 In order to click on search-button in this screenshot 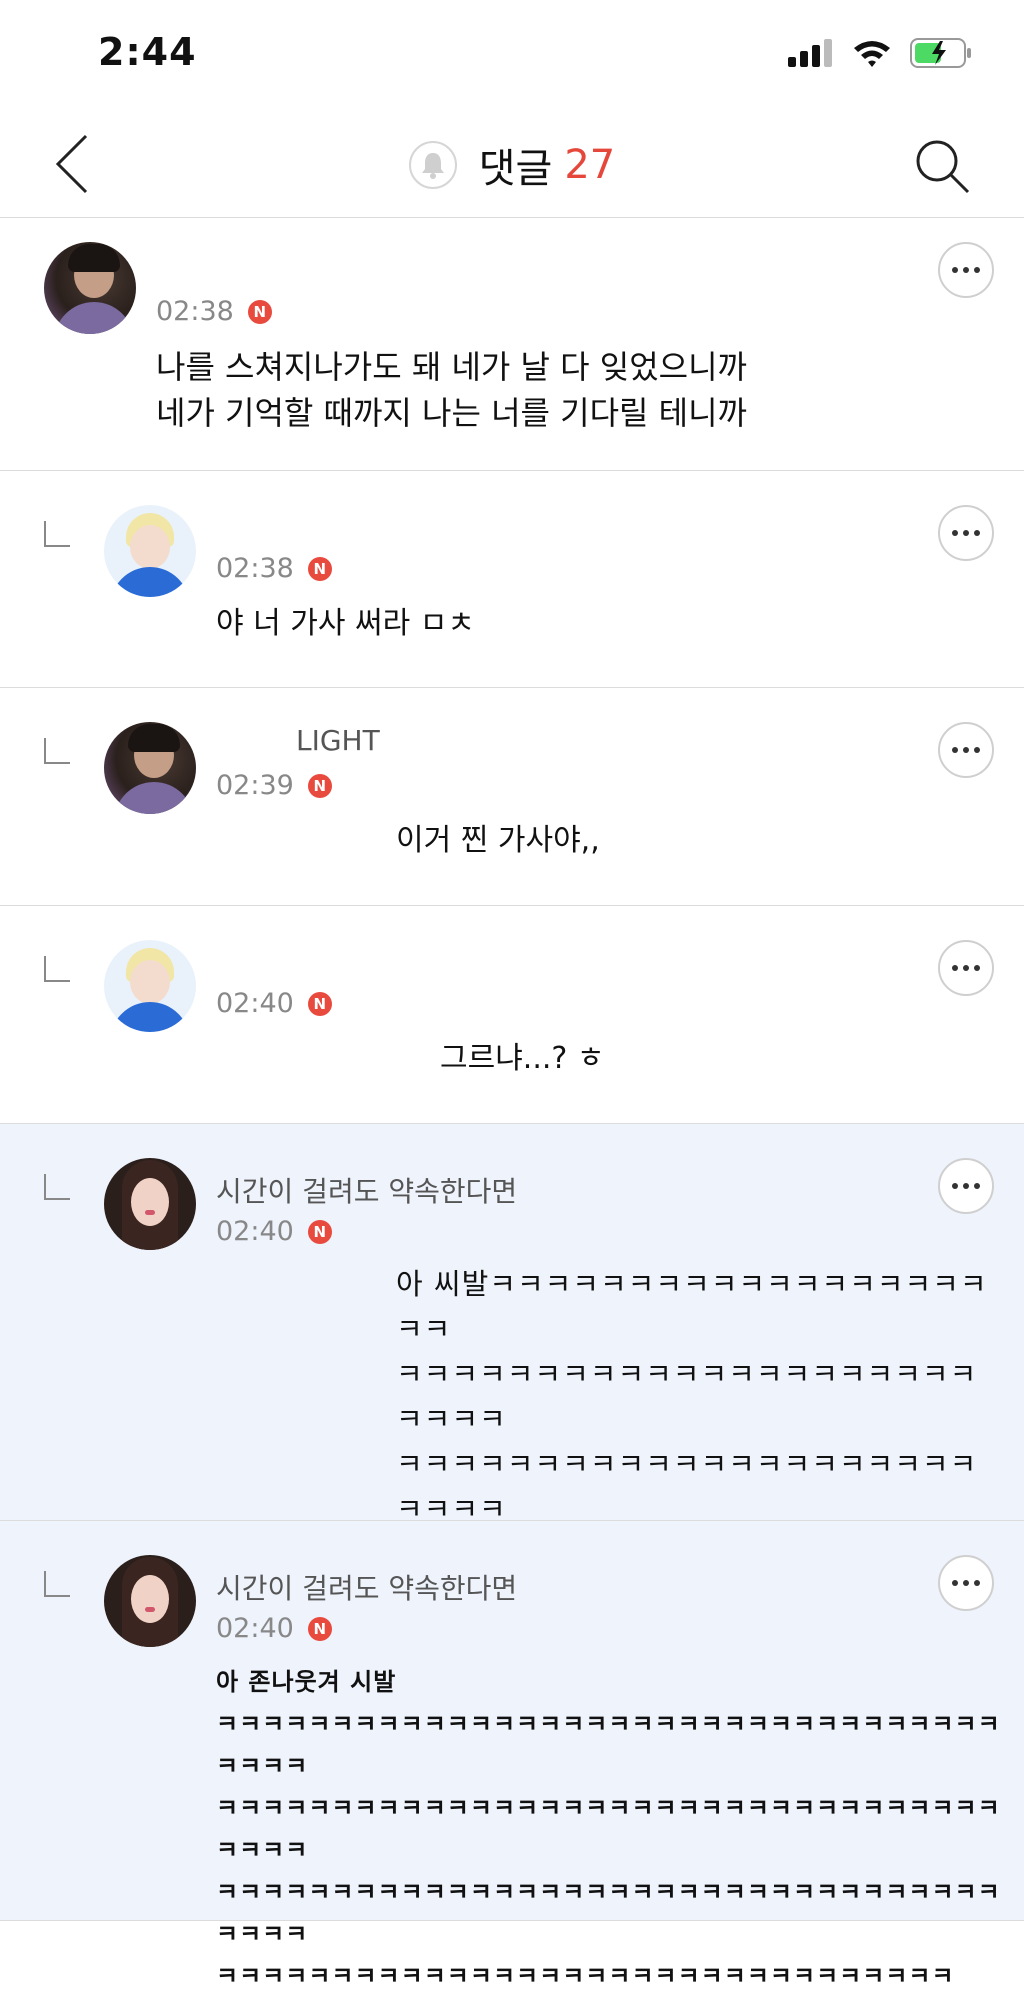, I will do `click(942, 166)`.